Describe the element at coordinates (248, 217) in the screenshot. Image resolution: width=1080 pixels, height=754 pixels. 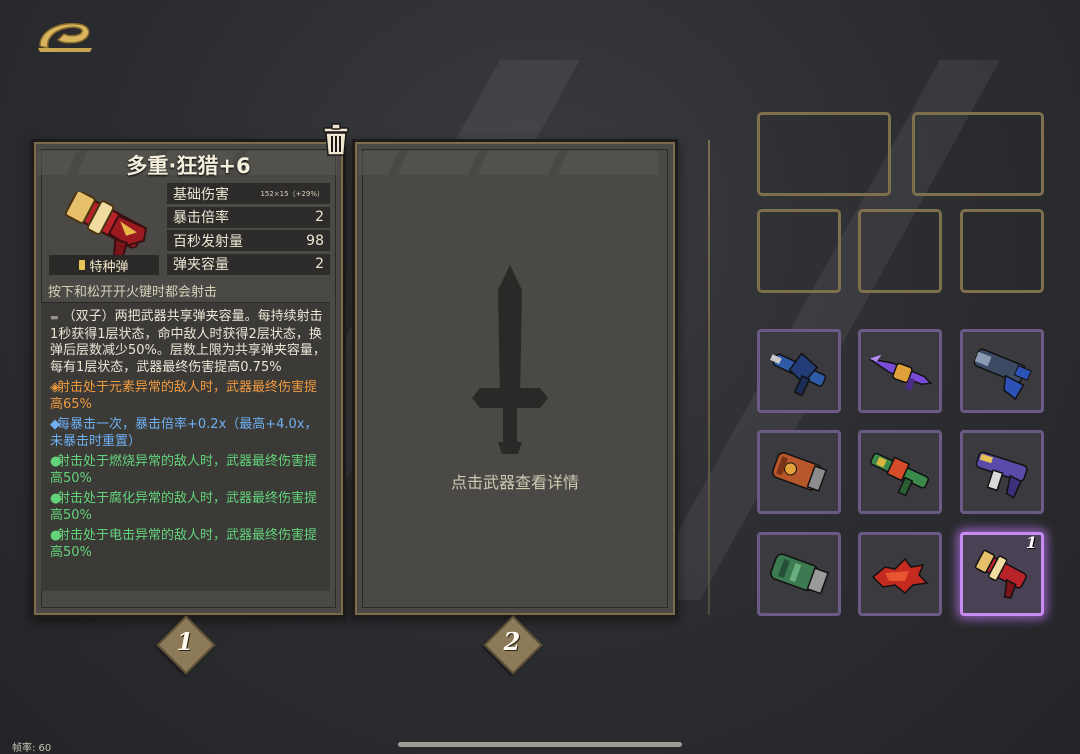
I see `stat-row-crit-multiplier: 暴击倍率 2` at that location.